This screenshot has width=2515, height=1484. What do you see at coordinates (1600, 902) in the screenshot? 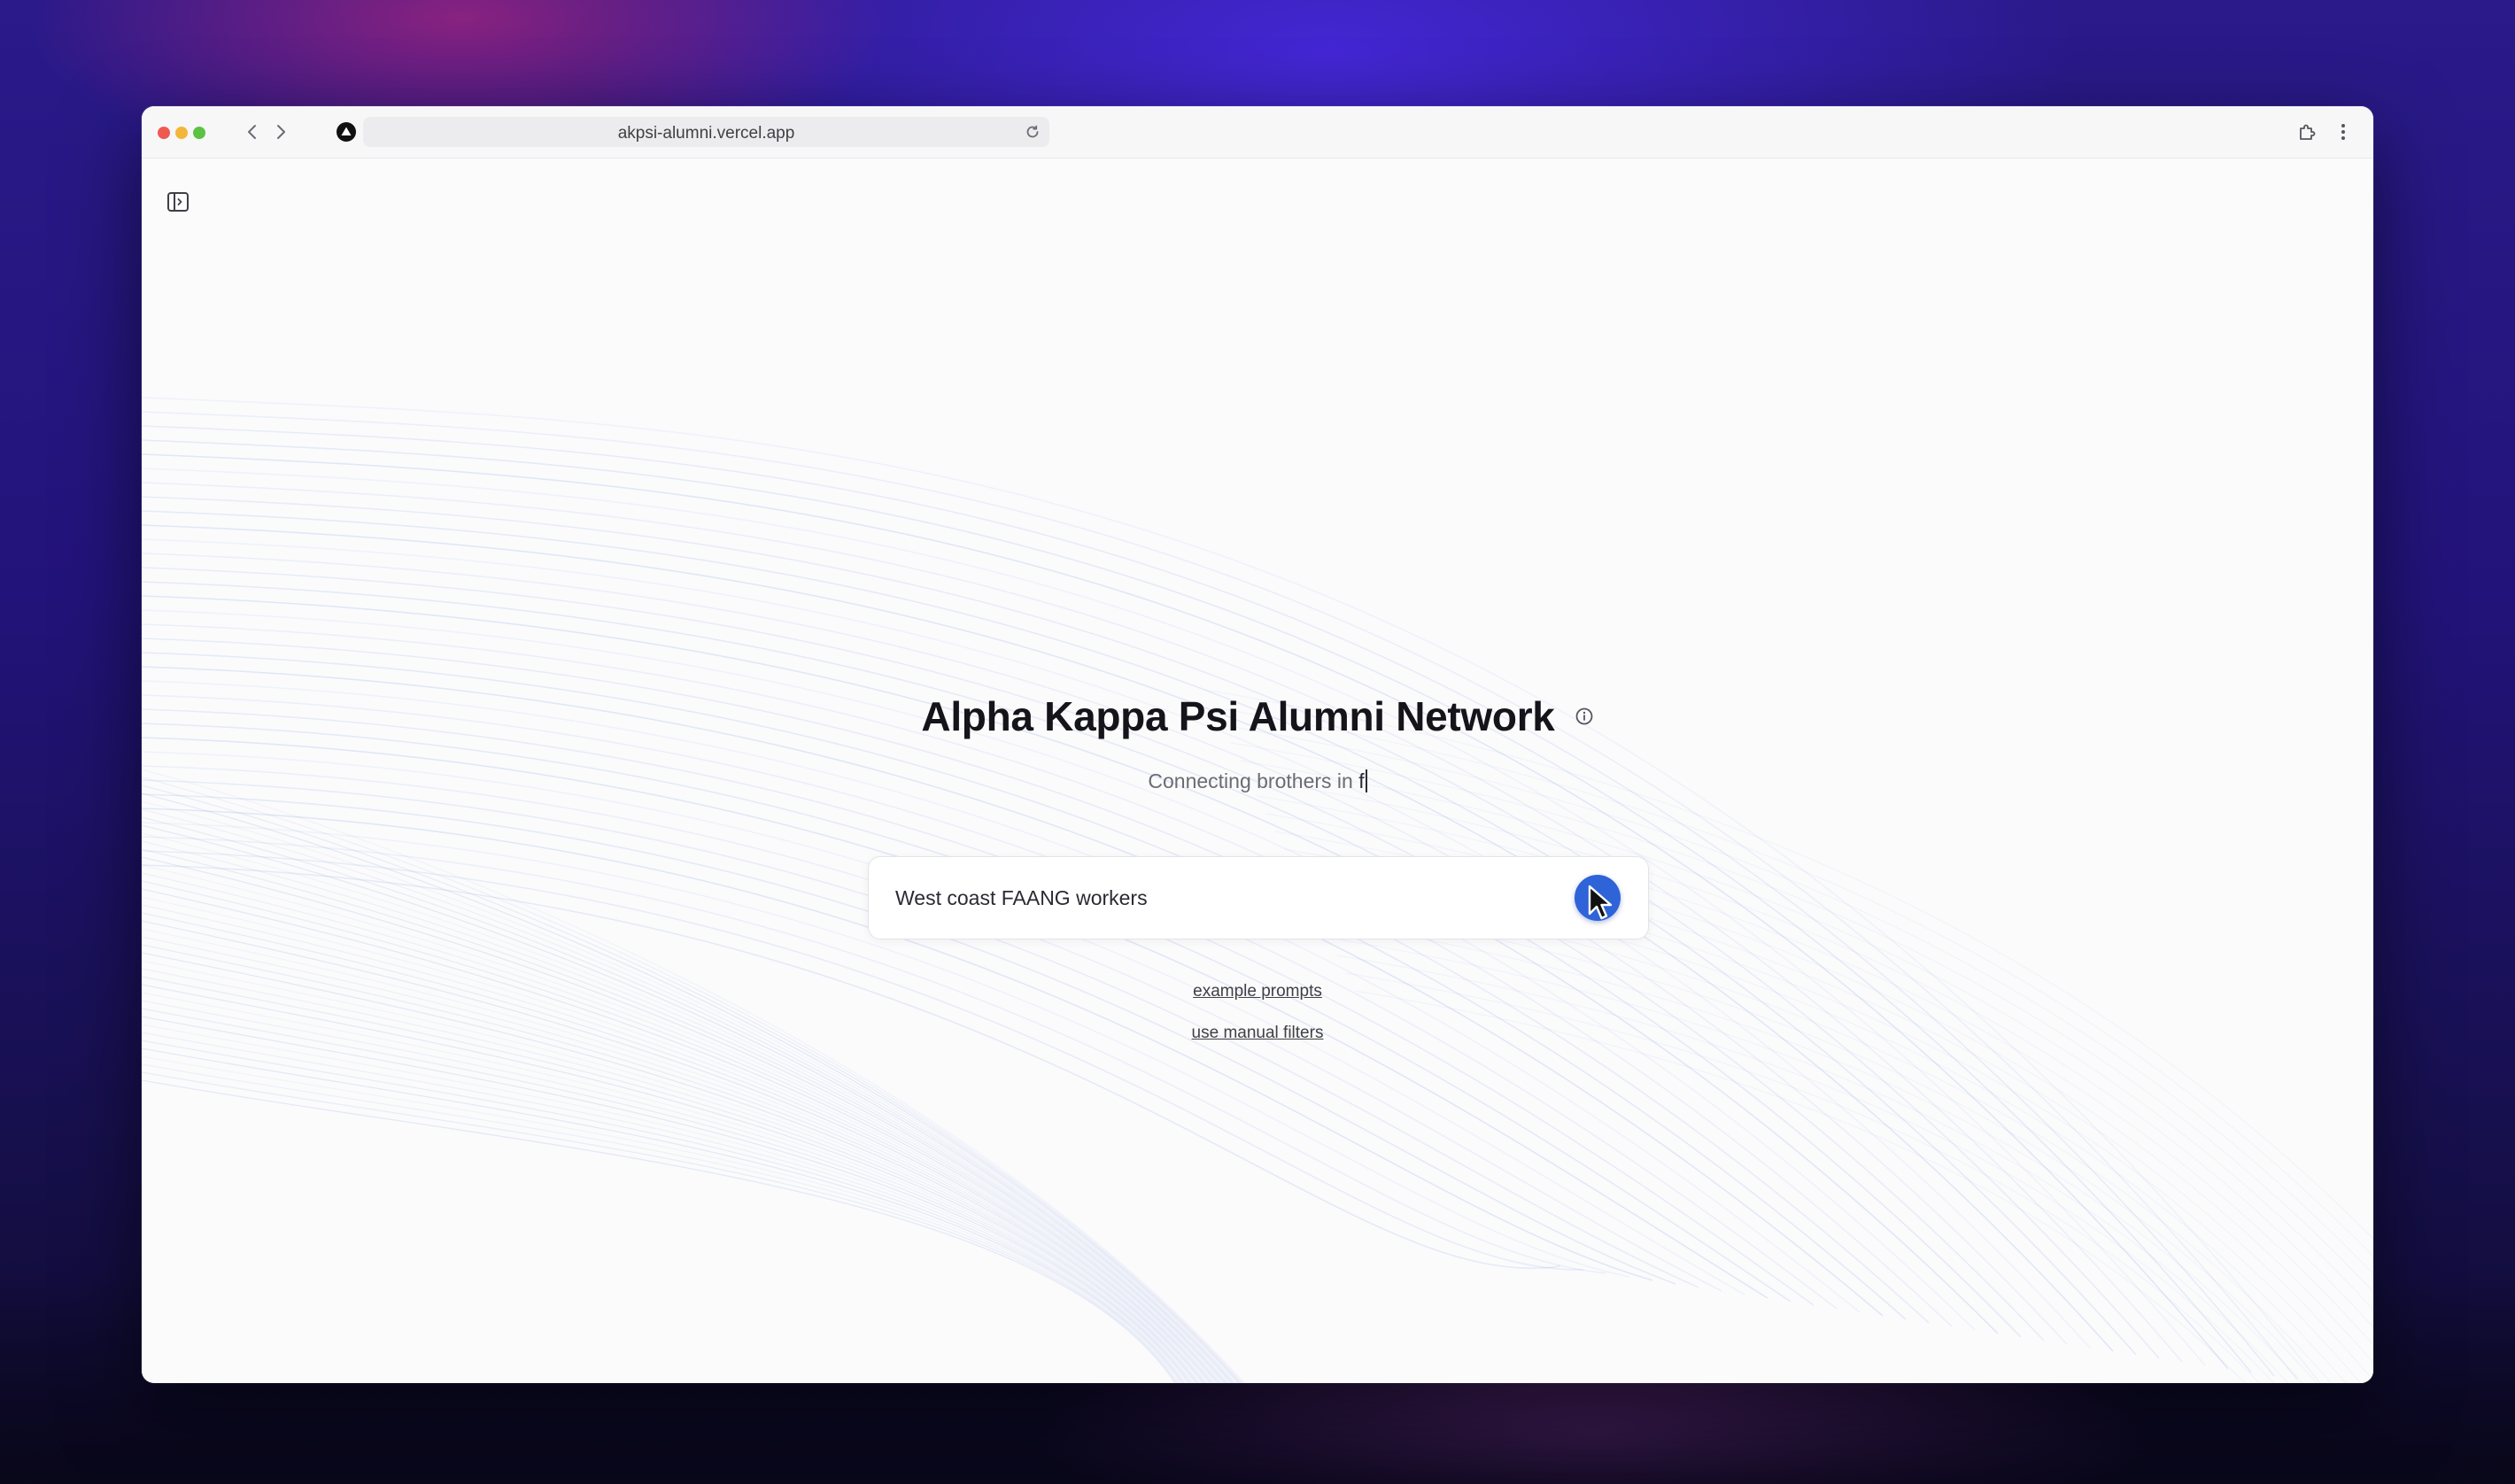
I see `mouse-cursor-icon` at bounding box center [1600, 902].